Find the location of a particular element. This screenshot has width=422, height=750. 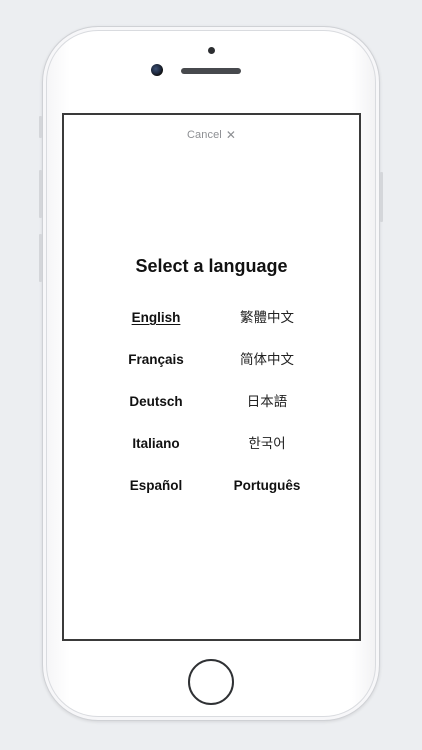

power-button is located at coordinates (381, 197).